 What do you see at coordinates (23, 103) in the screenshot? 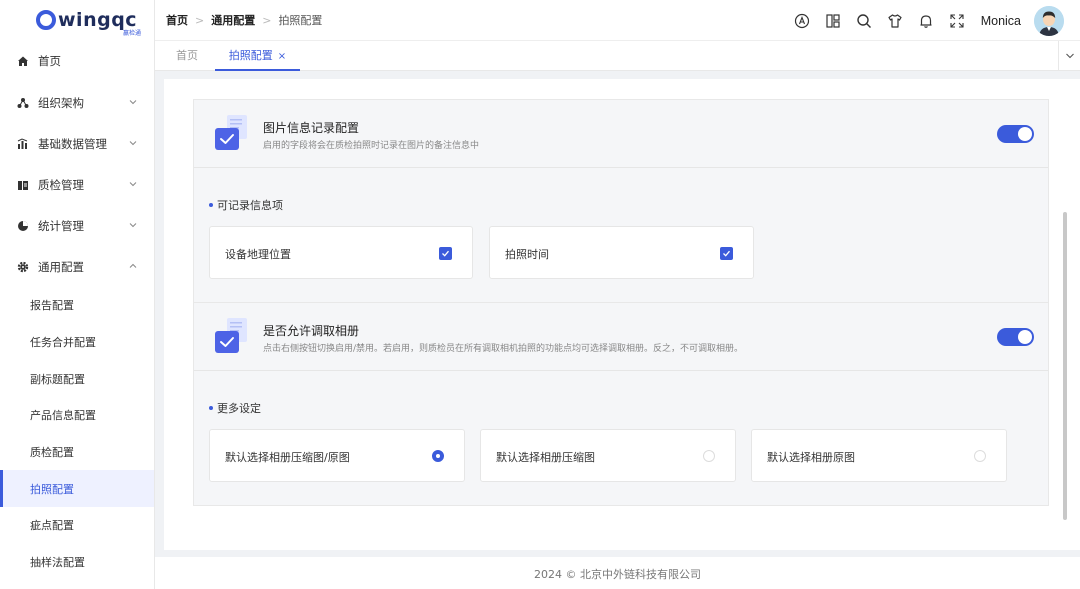
I see `org-icon` at bounding box center [23, 103].